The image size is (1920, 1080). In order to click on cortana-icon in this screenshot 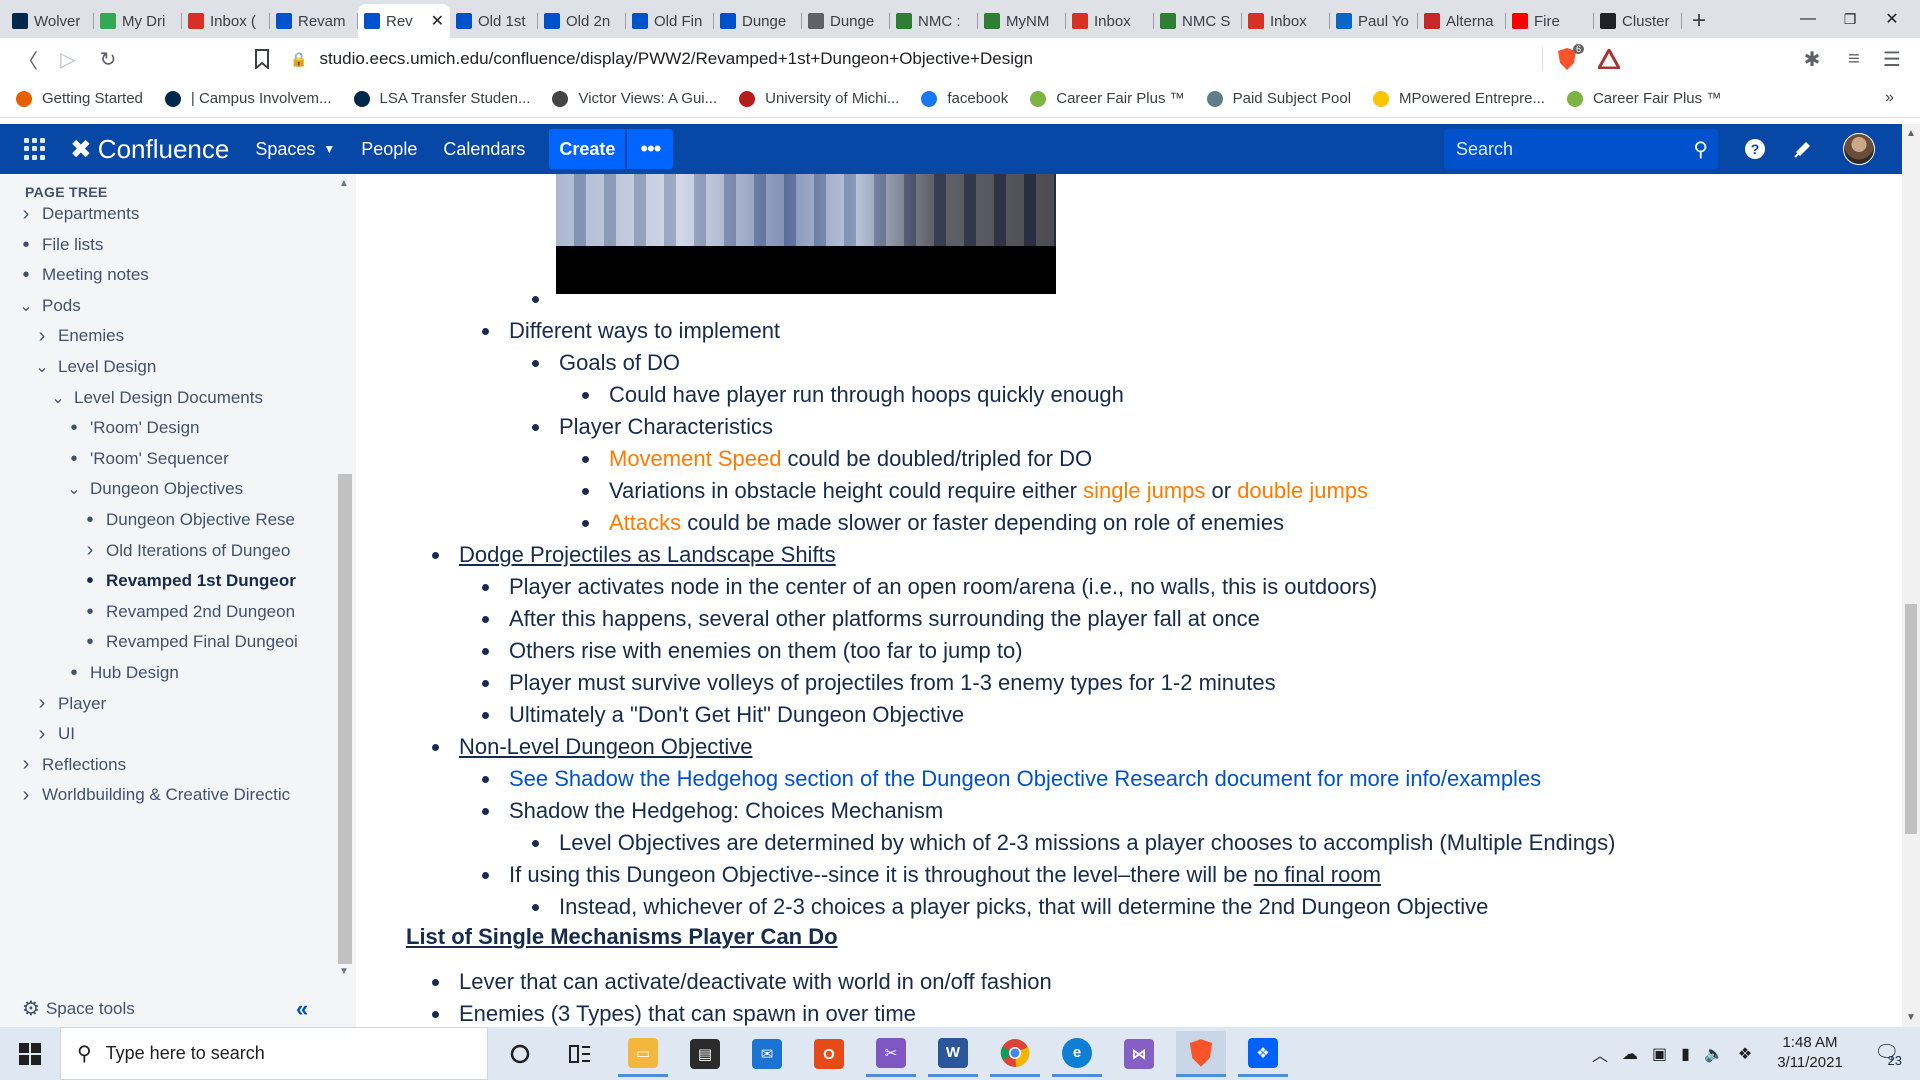, I will do `click(520, 1054)`.